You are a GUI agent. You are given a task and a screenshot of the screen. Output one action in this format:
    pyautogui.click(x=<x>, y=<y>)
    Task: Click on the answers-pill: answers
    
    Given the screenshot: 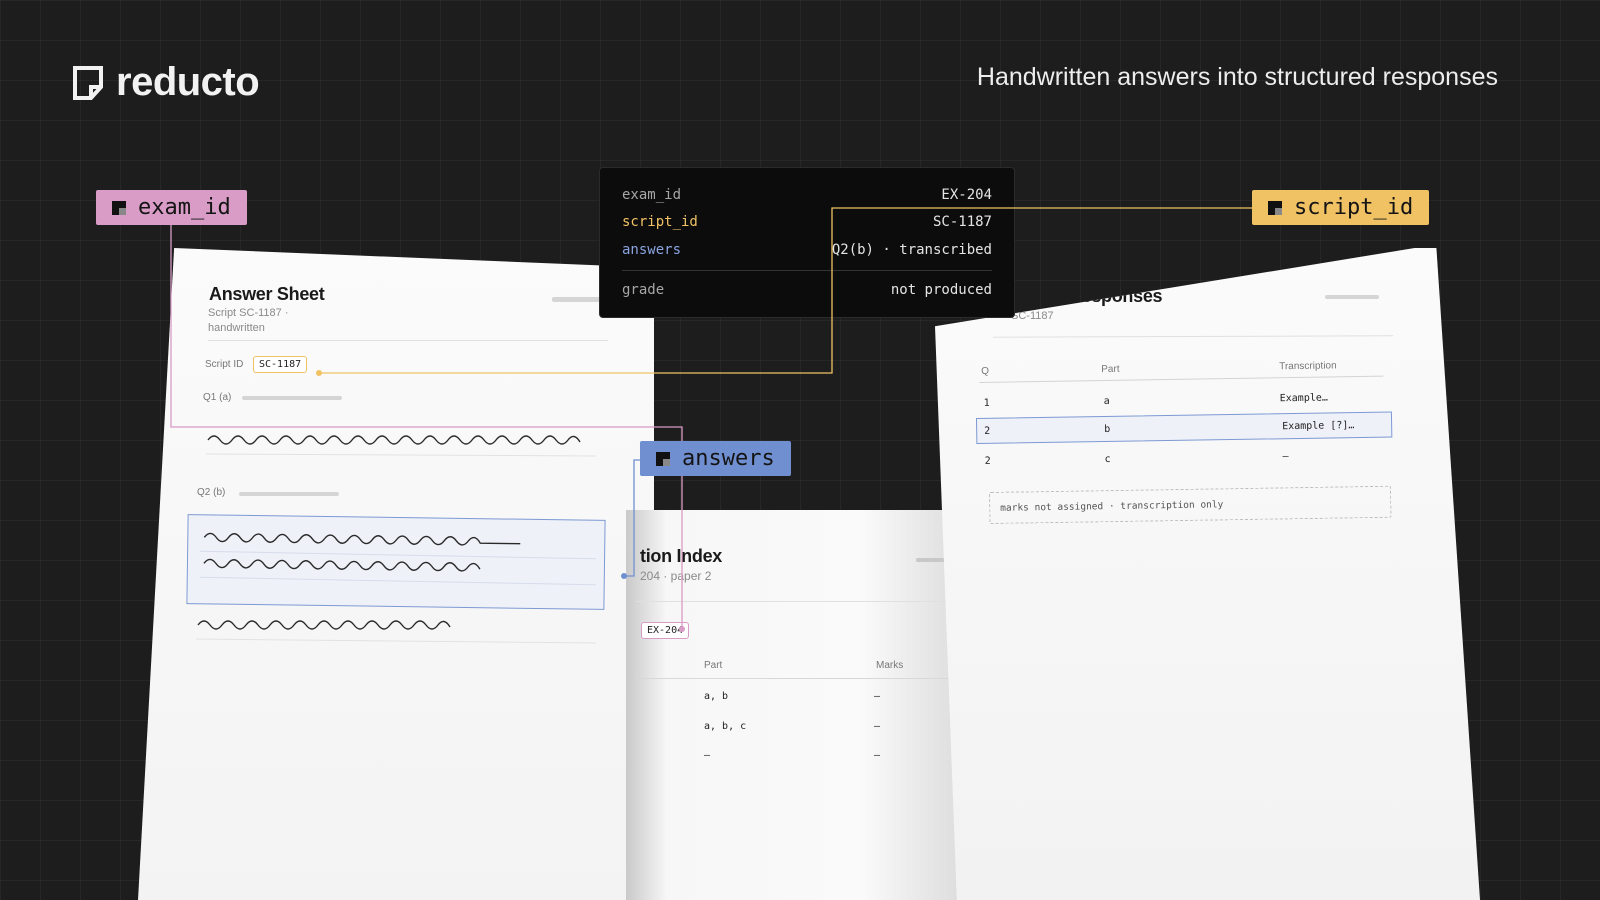 What is the action you would take?
    pyautogui.click(x=715, y=458)
    